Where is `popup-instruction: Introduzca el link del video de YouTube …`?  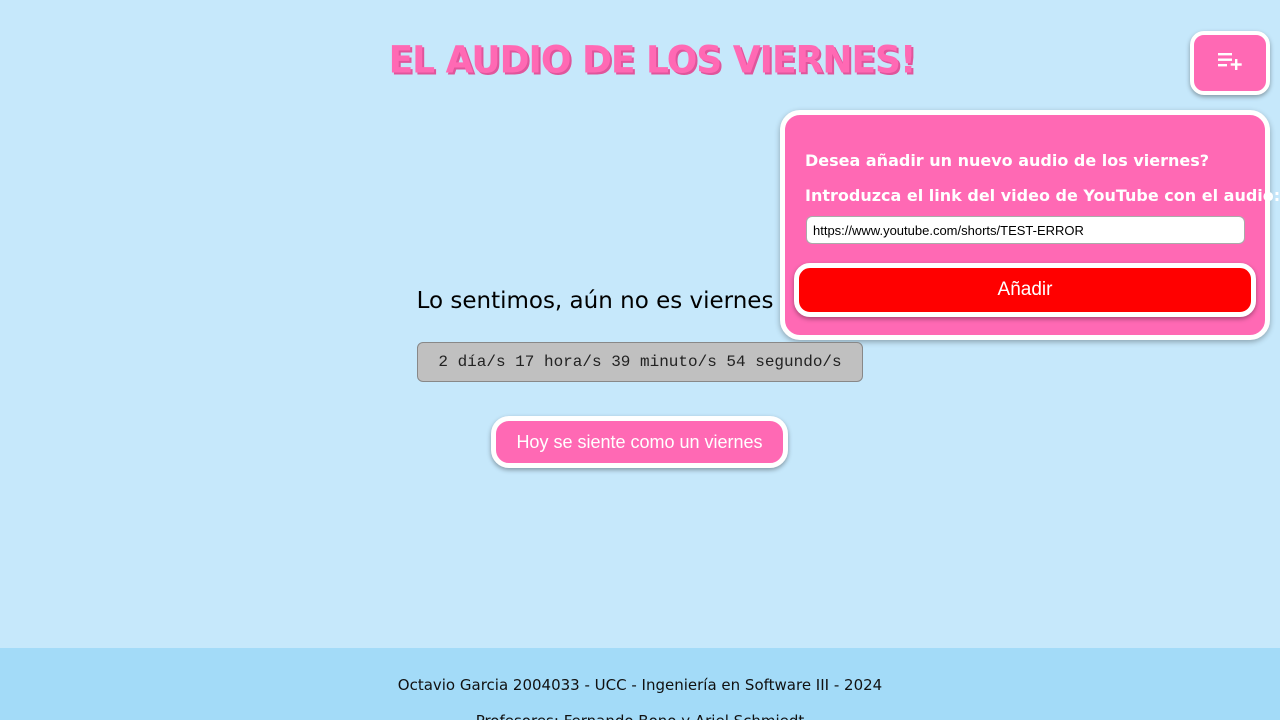
popup-instruction: Introduzca el link del video de YouTube … is located at coordinates (1042, 195).